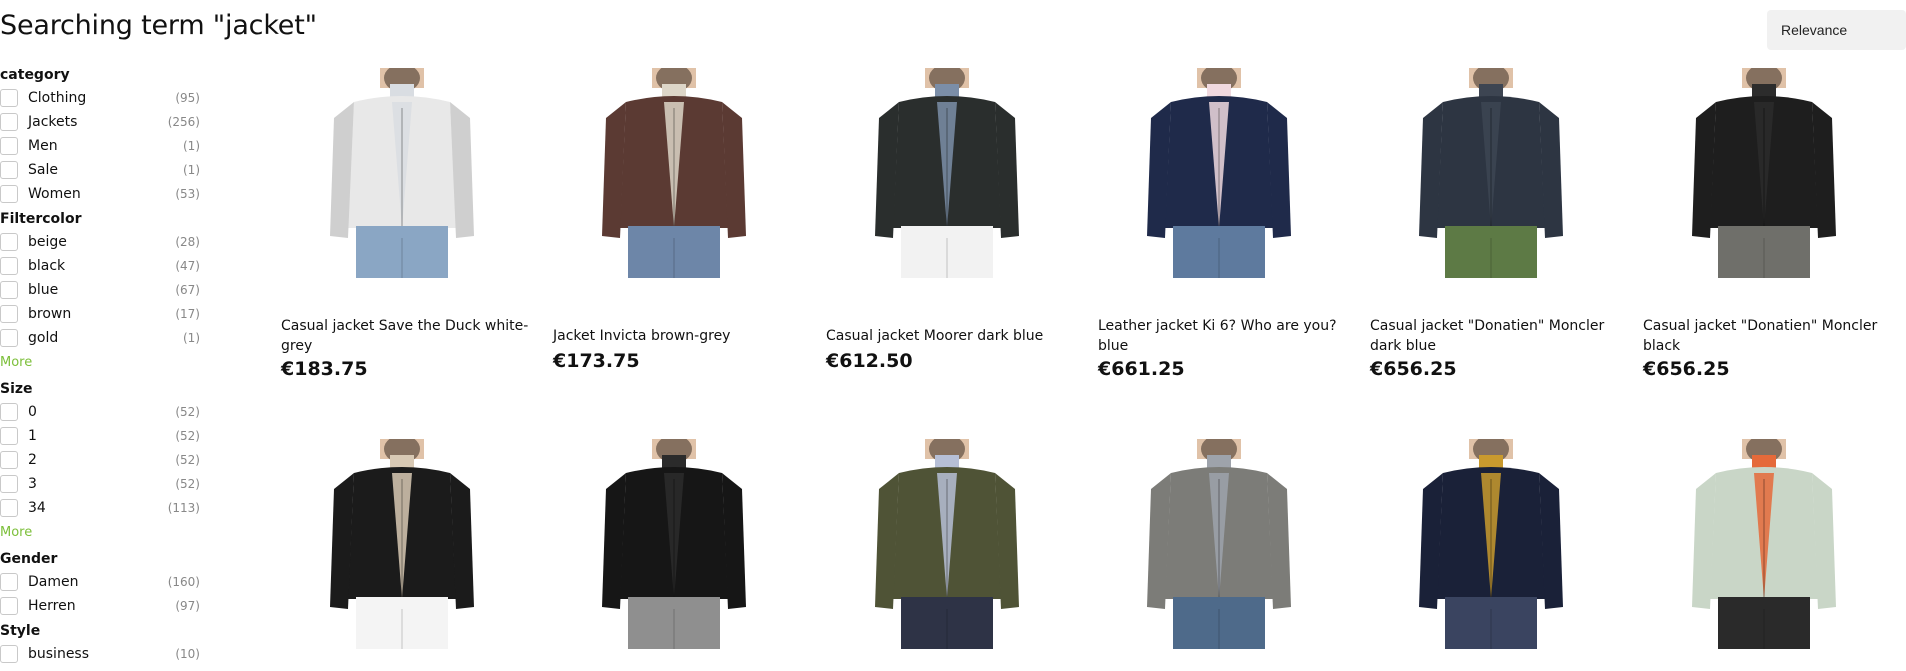 Image resolution: width=1906 pixels, height=671 pixels. I want to click on filter-option-count: (52), so click(187, 484).